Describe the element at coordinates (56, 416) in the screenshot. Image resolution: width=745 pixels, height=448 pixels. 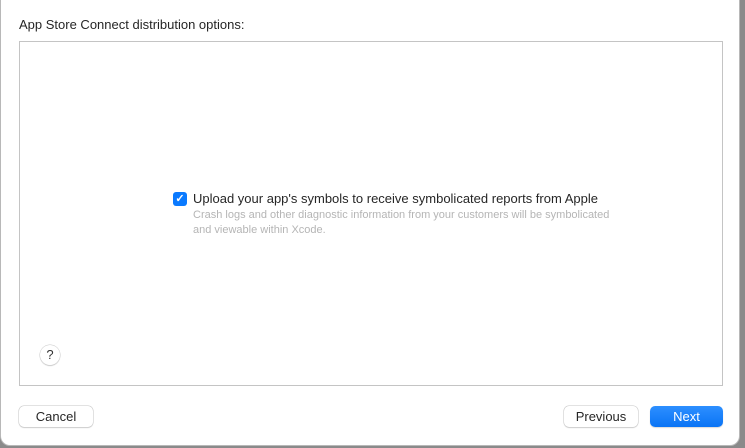
I see `cancel-button: Cancel` at that location.